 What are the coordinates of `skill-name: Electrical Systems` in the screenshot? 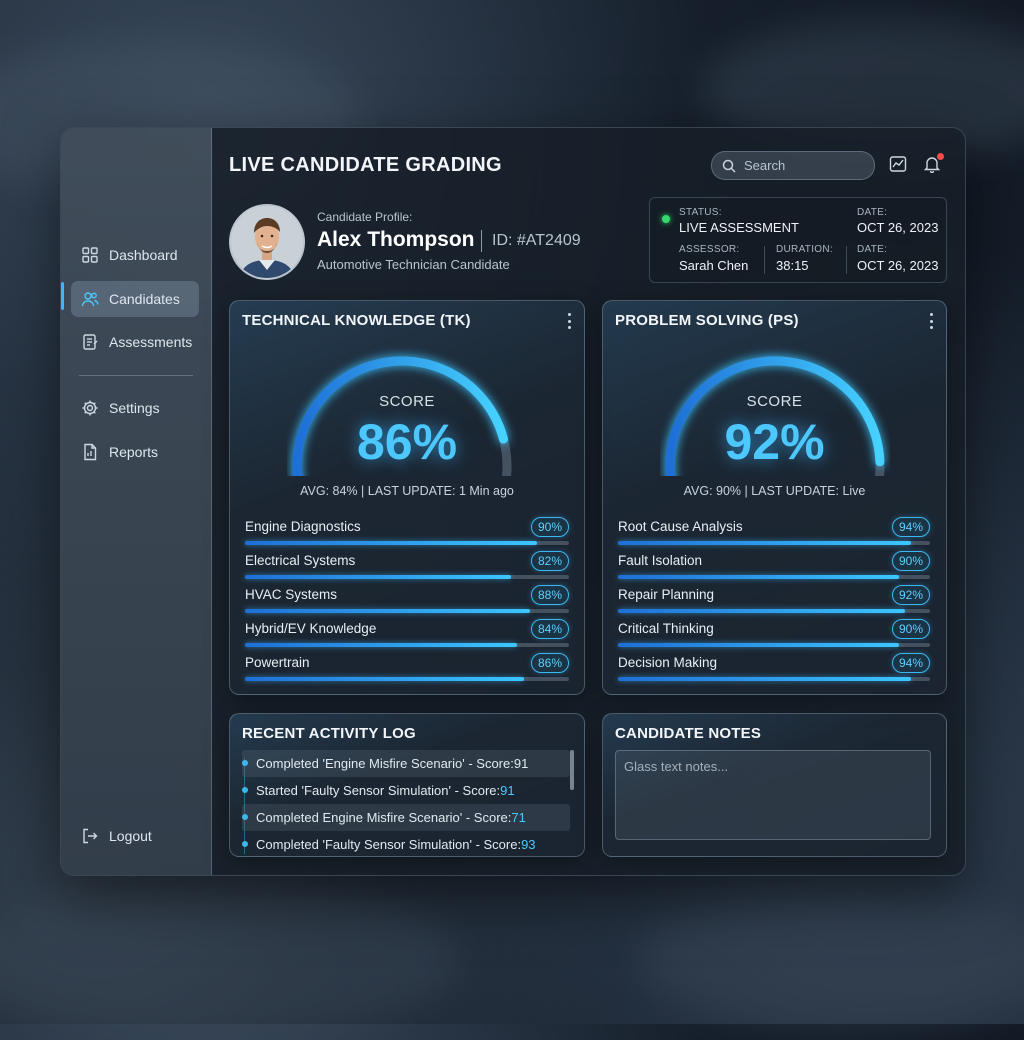 It's located at (300, 560).